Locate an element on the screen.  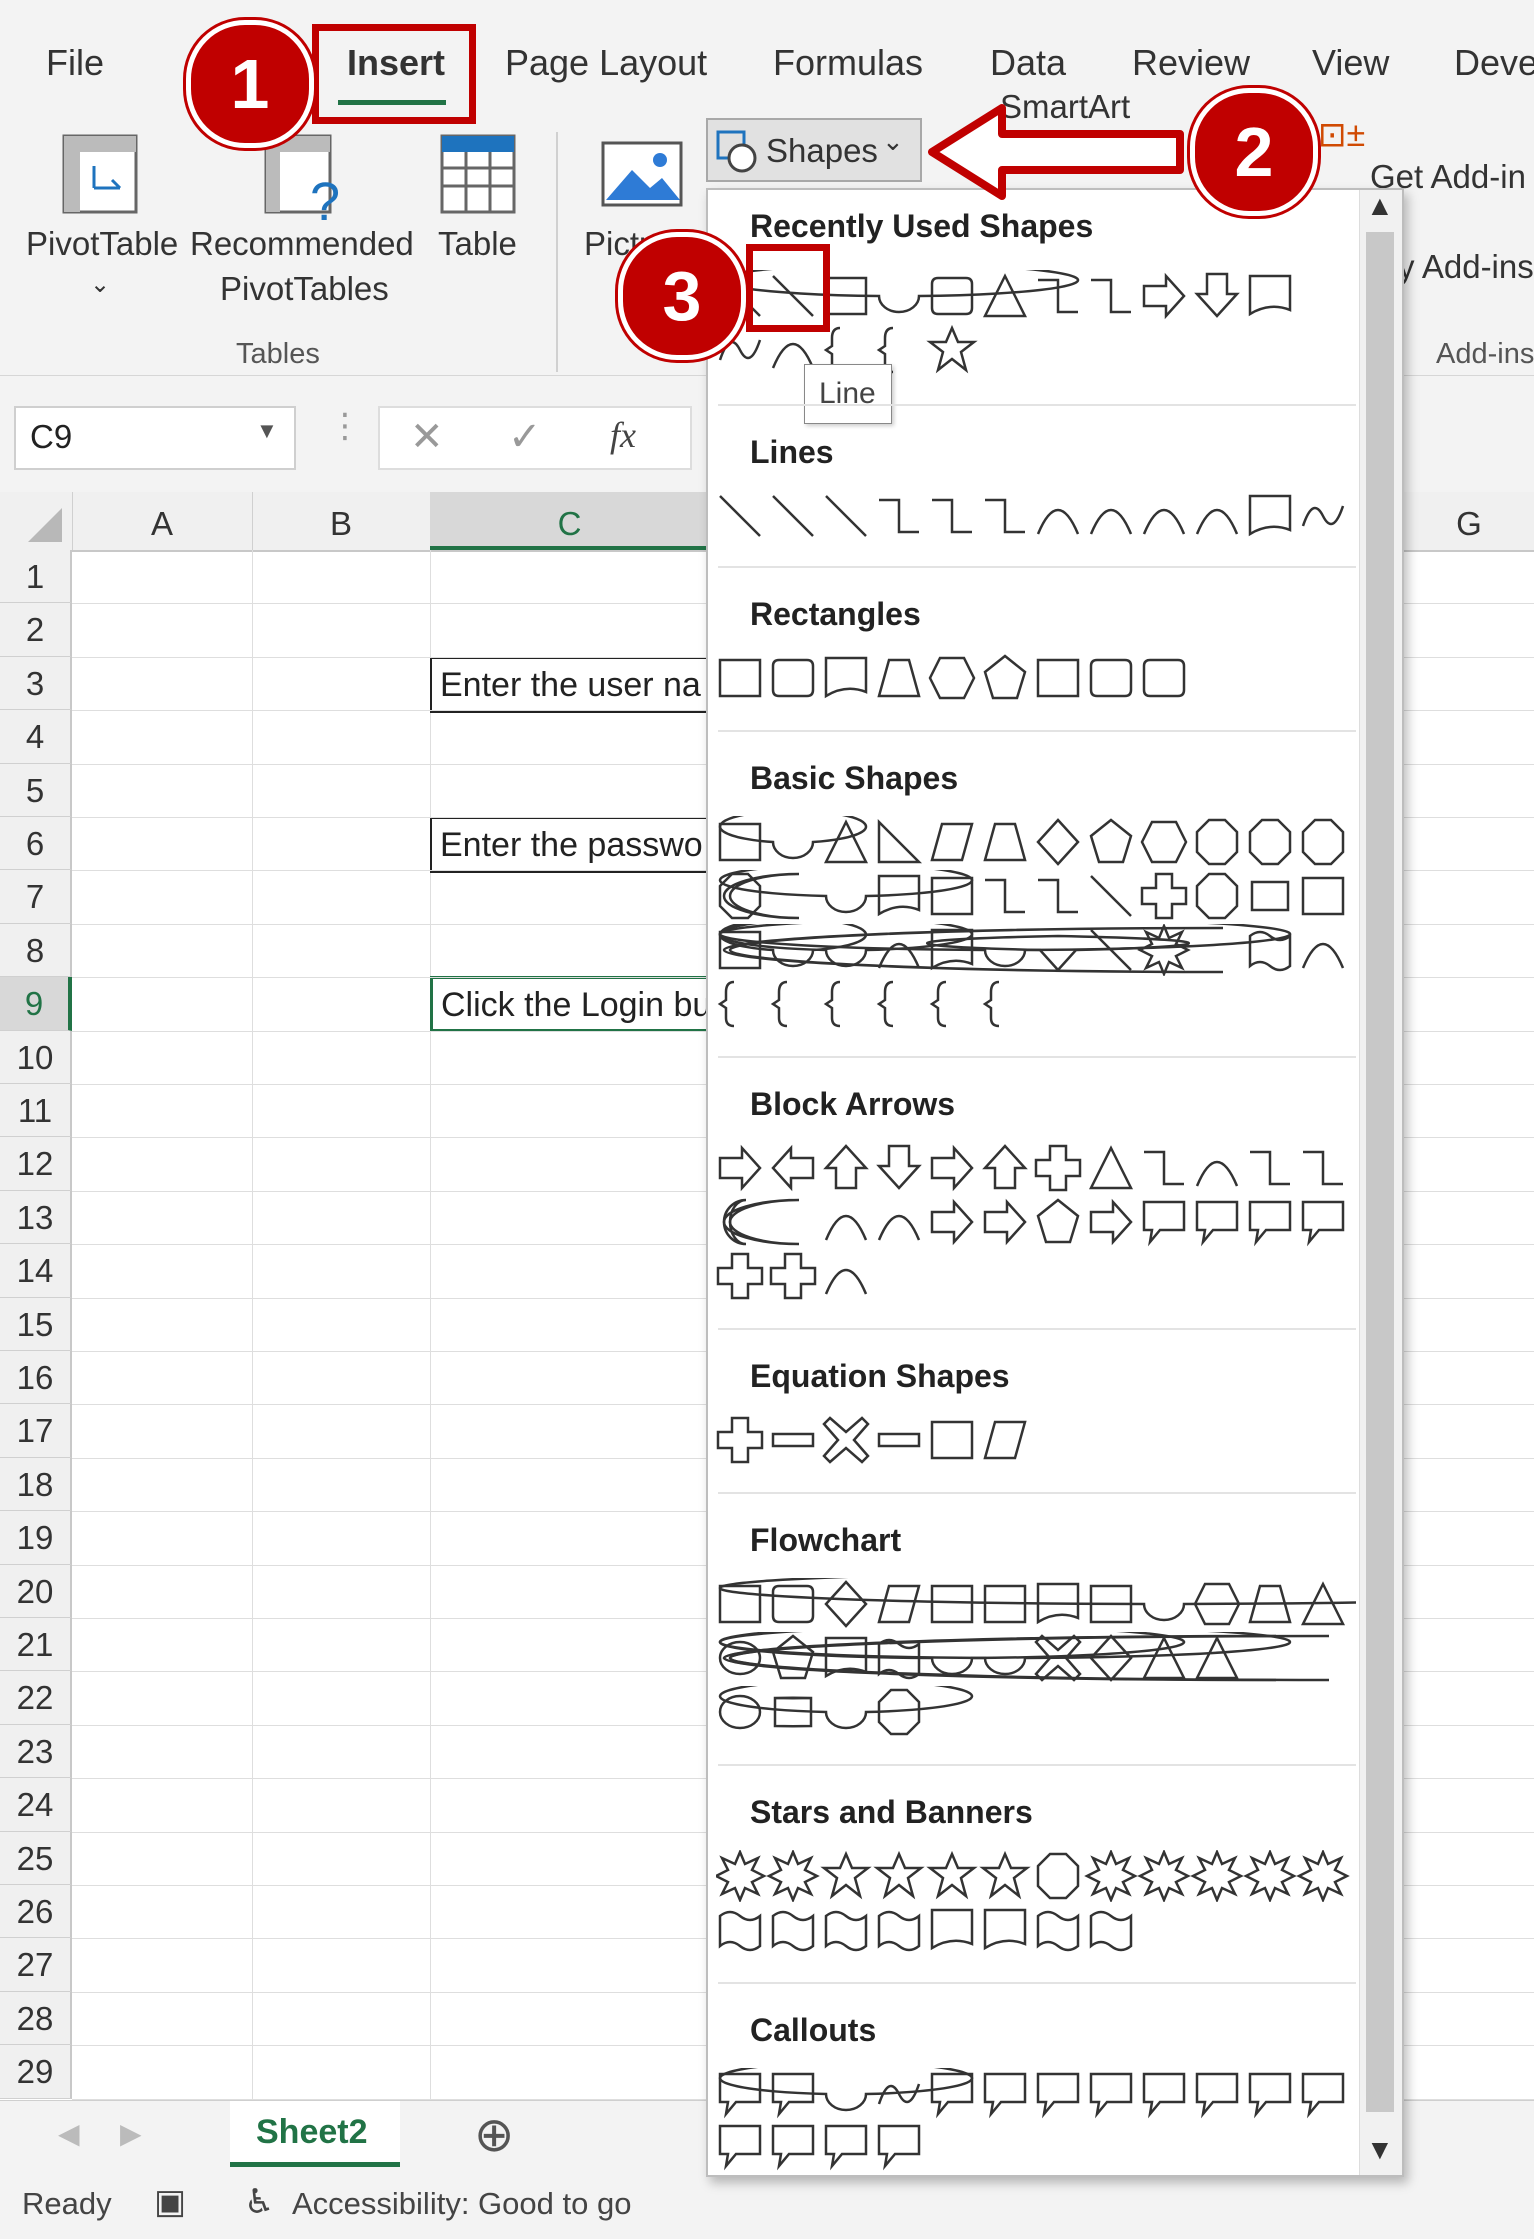
insert-function-icon: fx is located at coordinates (623, 435).